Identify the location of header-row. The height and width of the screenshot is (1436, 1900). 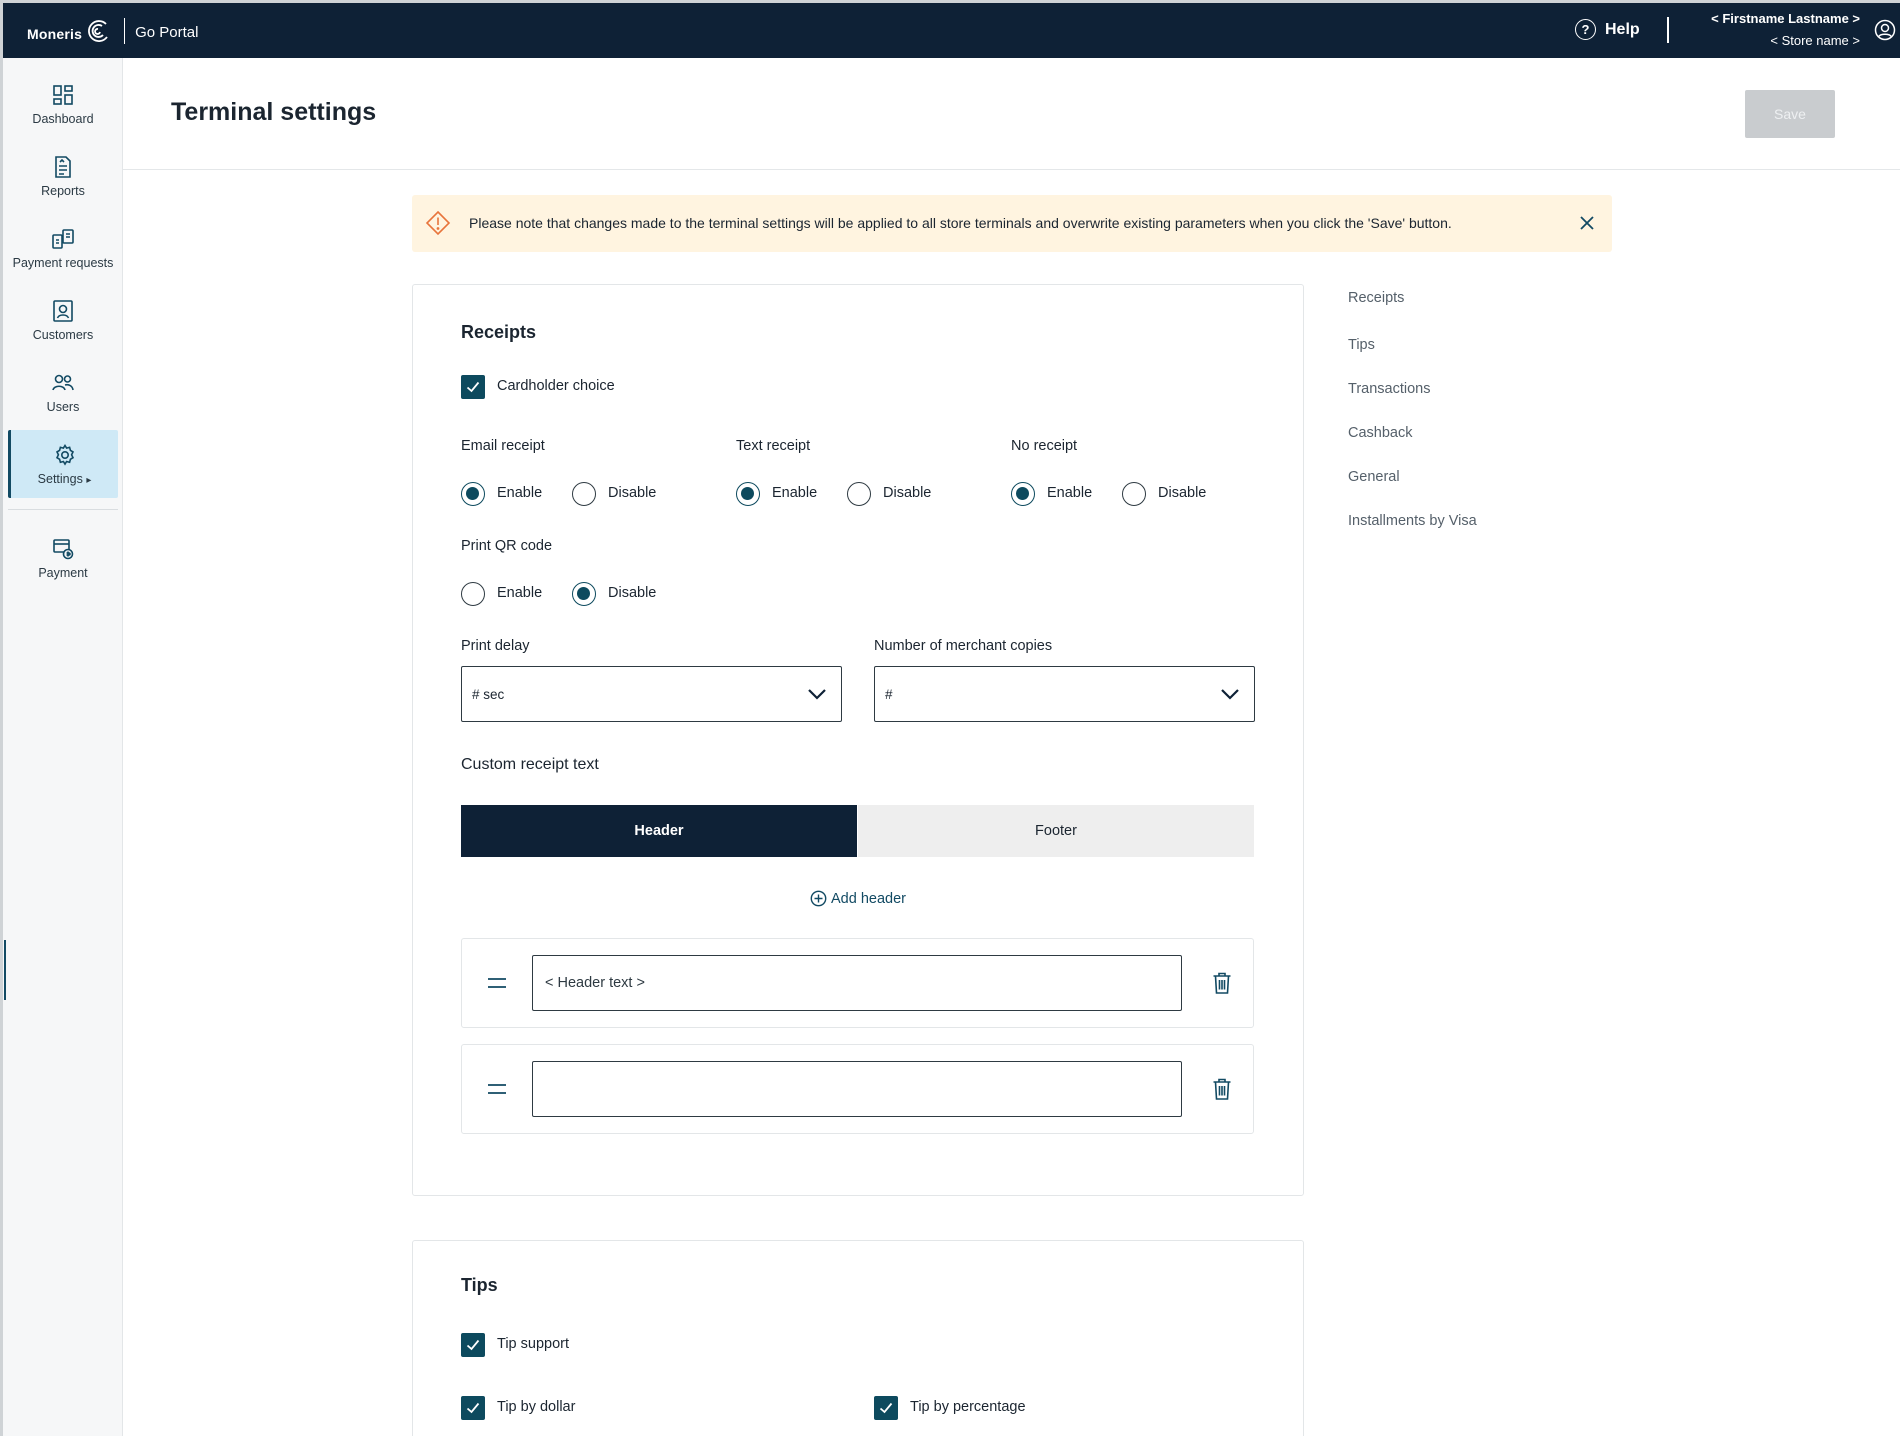
(857, 1089).